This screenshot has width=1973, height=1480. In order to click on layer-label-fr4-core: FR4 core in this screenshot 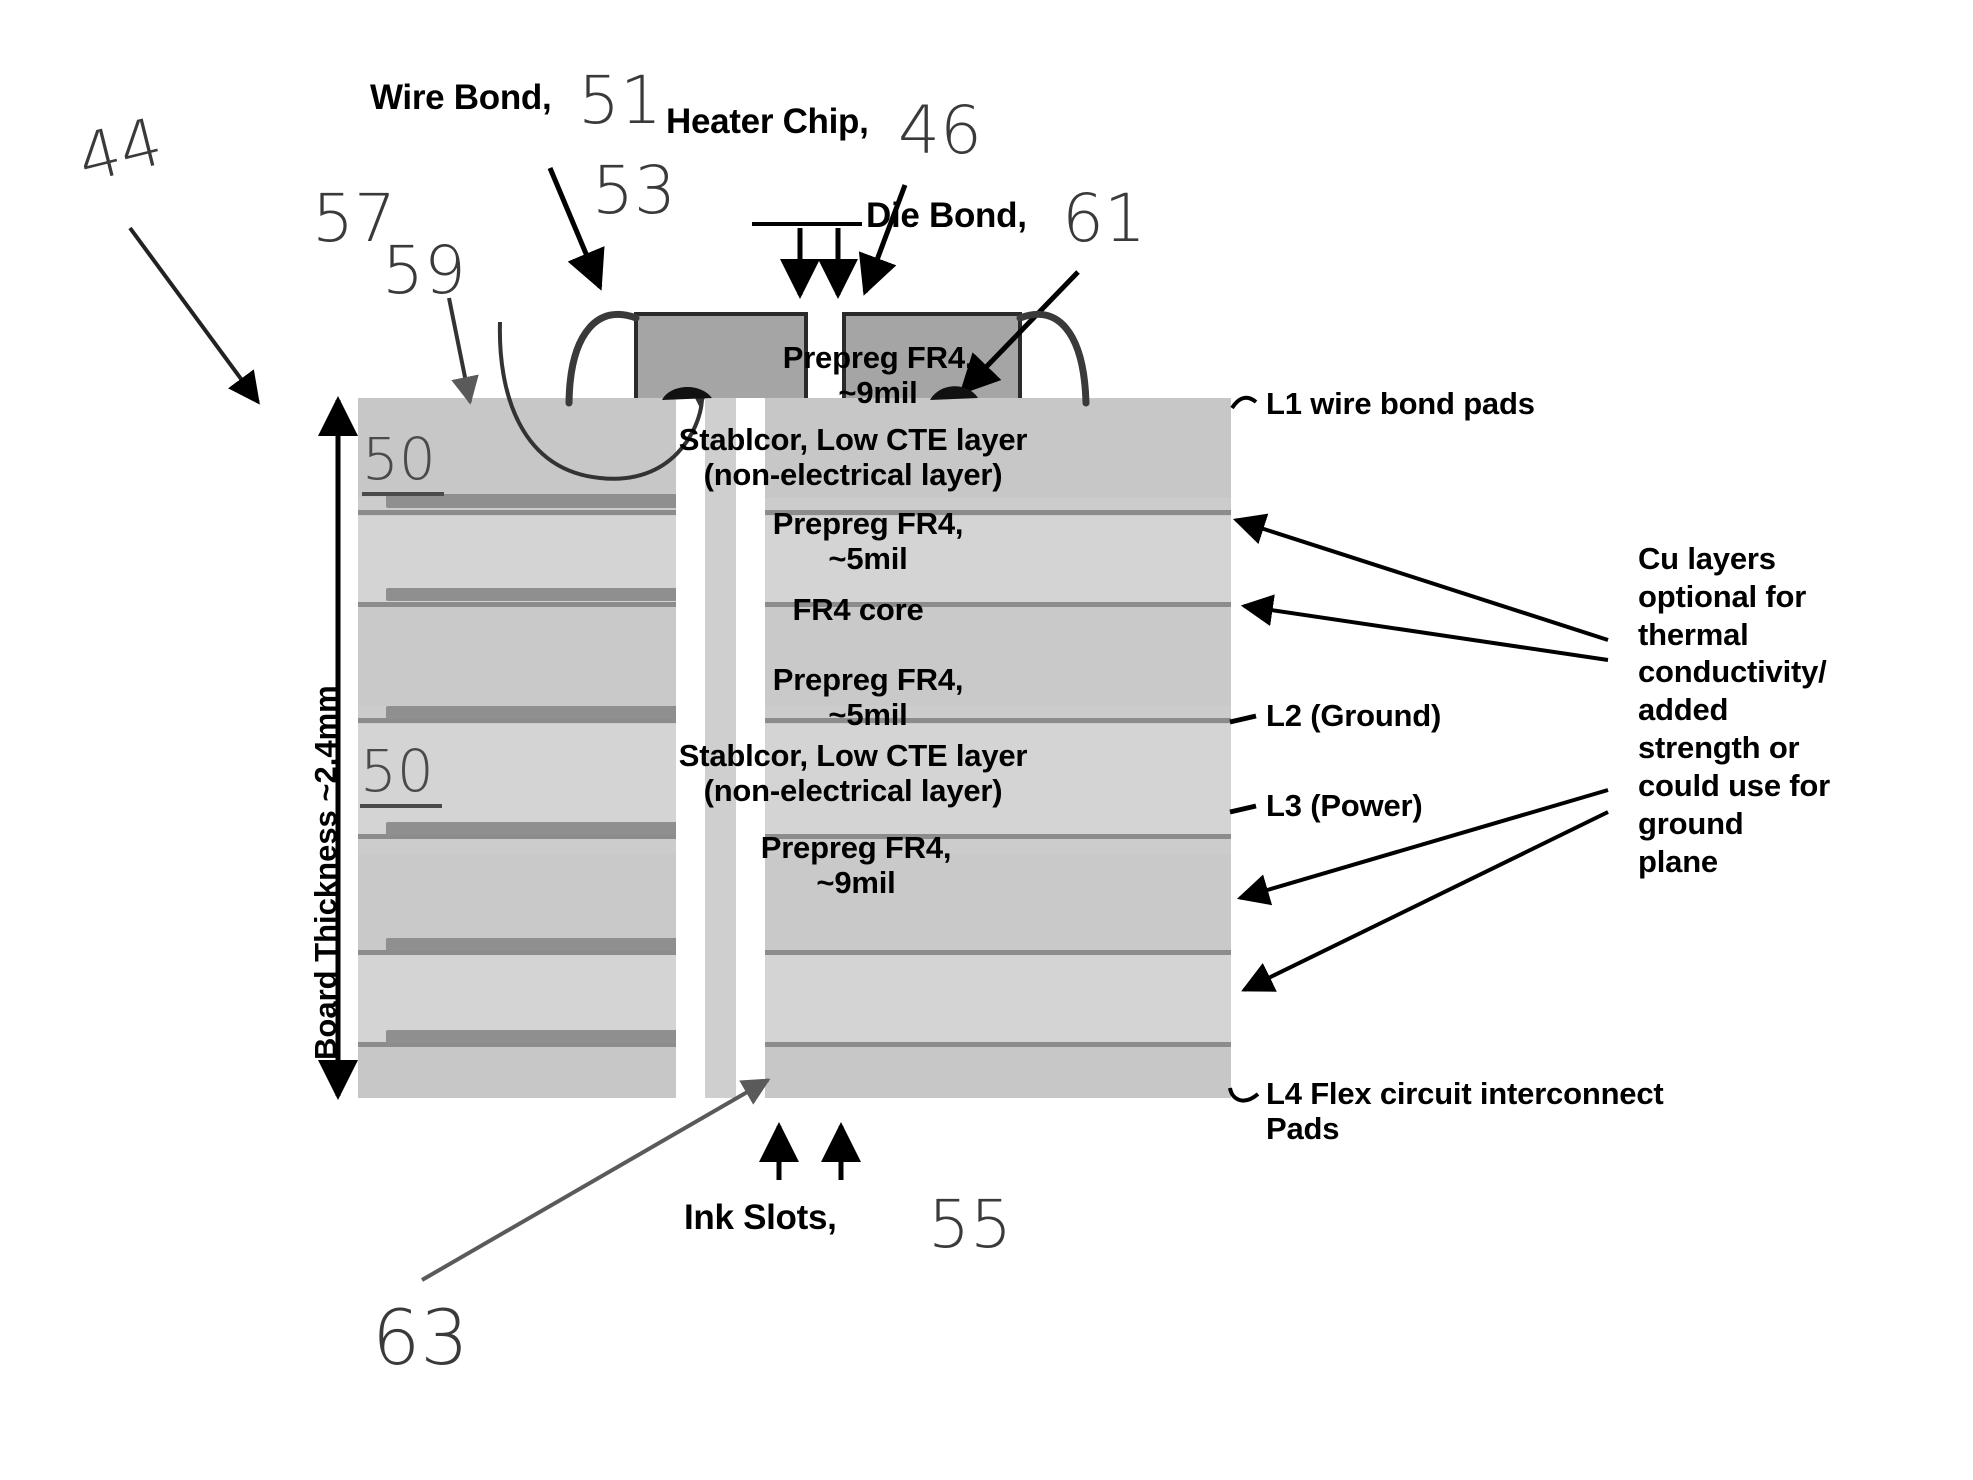, I will do `click(858, 609)`.